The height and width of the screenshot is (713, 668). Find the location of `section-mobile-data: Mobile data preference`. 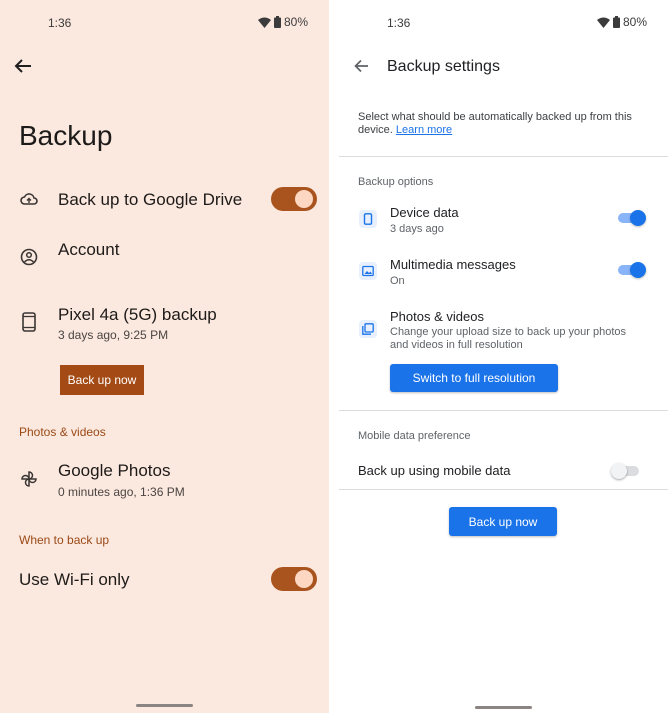

section-mobile-data: Mobile data preference is located at coordinates (414, 436).